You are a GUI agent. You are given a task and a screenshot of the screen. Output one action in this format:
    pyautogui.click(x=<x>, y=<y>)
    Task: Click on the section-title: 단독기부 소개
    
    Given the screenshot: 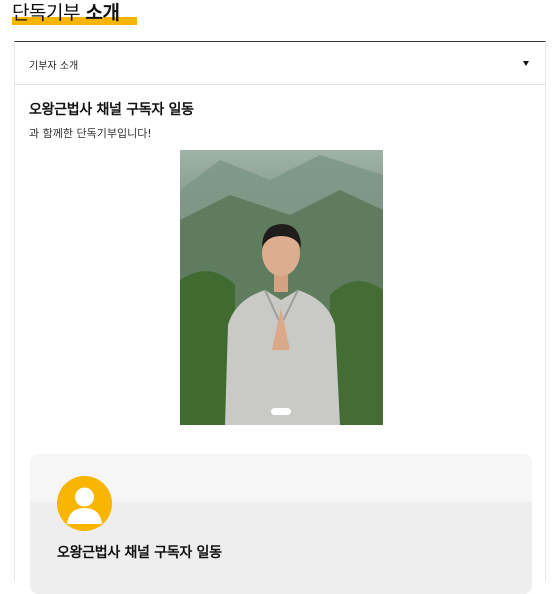 What is the action you would take?
    pyautogui.click(x=66, y=13)
    